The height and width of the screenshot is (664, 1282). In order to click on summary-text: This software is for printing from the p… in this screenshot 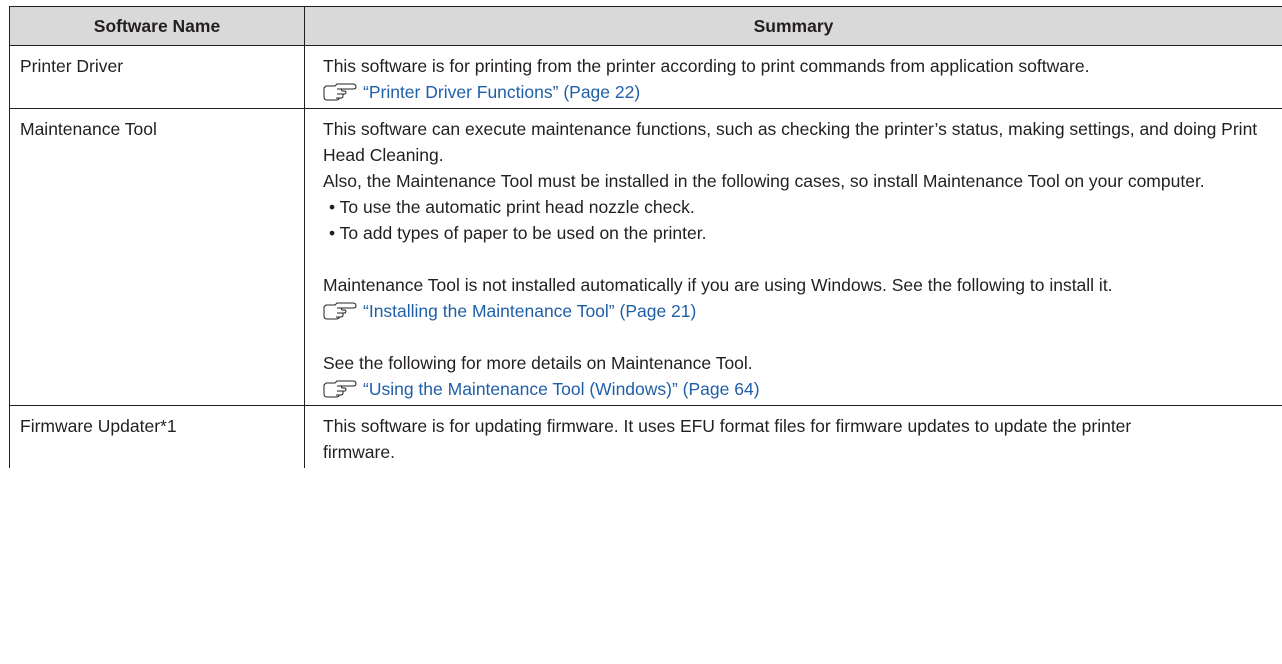, I will do `click(706, 66)`.